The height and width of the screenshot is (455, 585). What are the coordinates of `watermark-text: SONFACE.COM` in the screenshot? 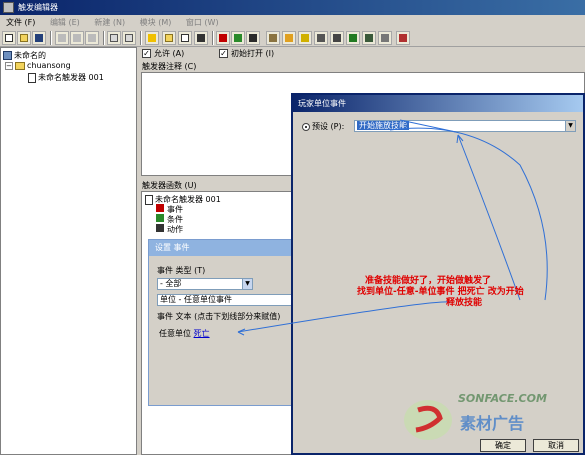 It's located at (502, 398).